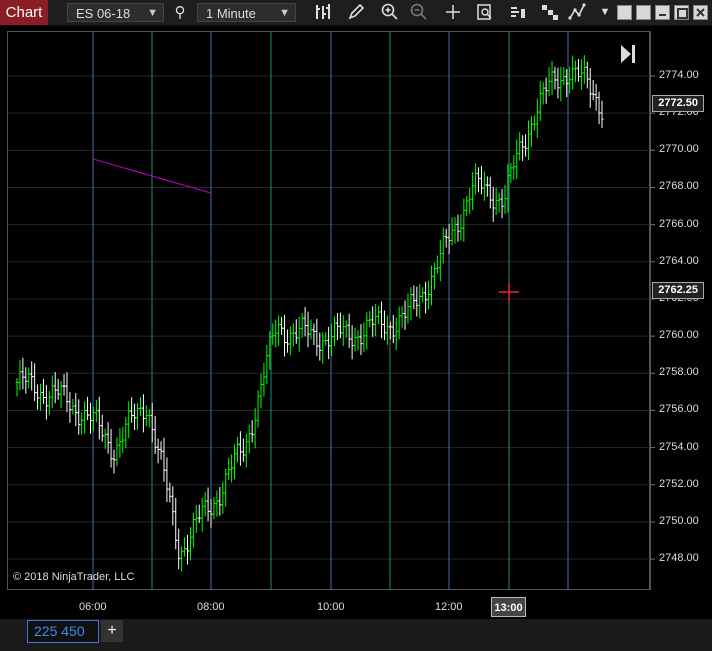 The width and height of the screenshot is (712, 651). I want to click on time-label: 12:00, so click(449, 607).